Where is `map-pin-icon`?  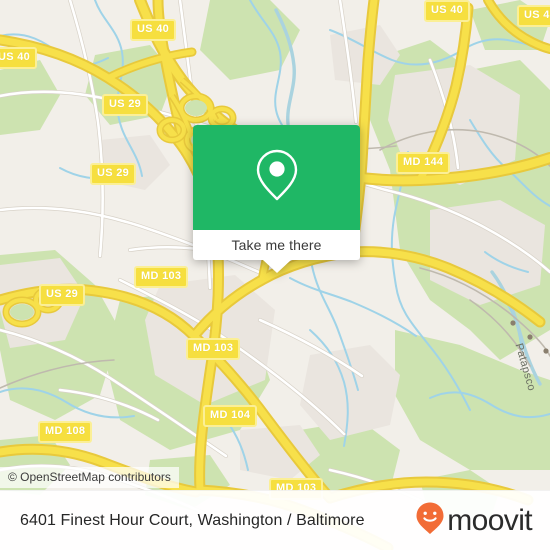 map-pin-icon is located at coordinates (277, 177).